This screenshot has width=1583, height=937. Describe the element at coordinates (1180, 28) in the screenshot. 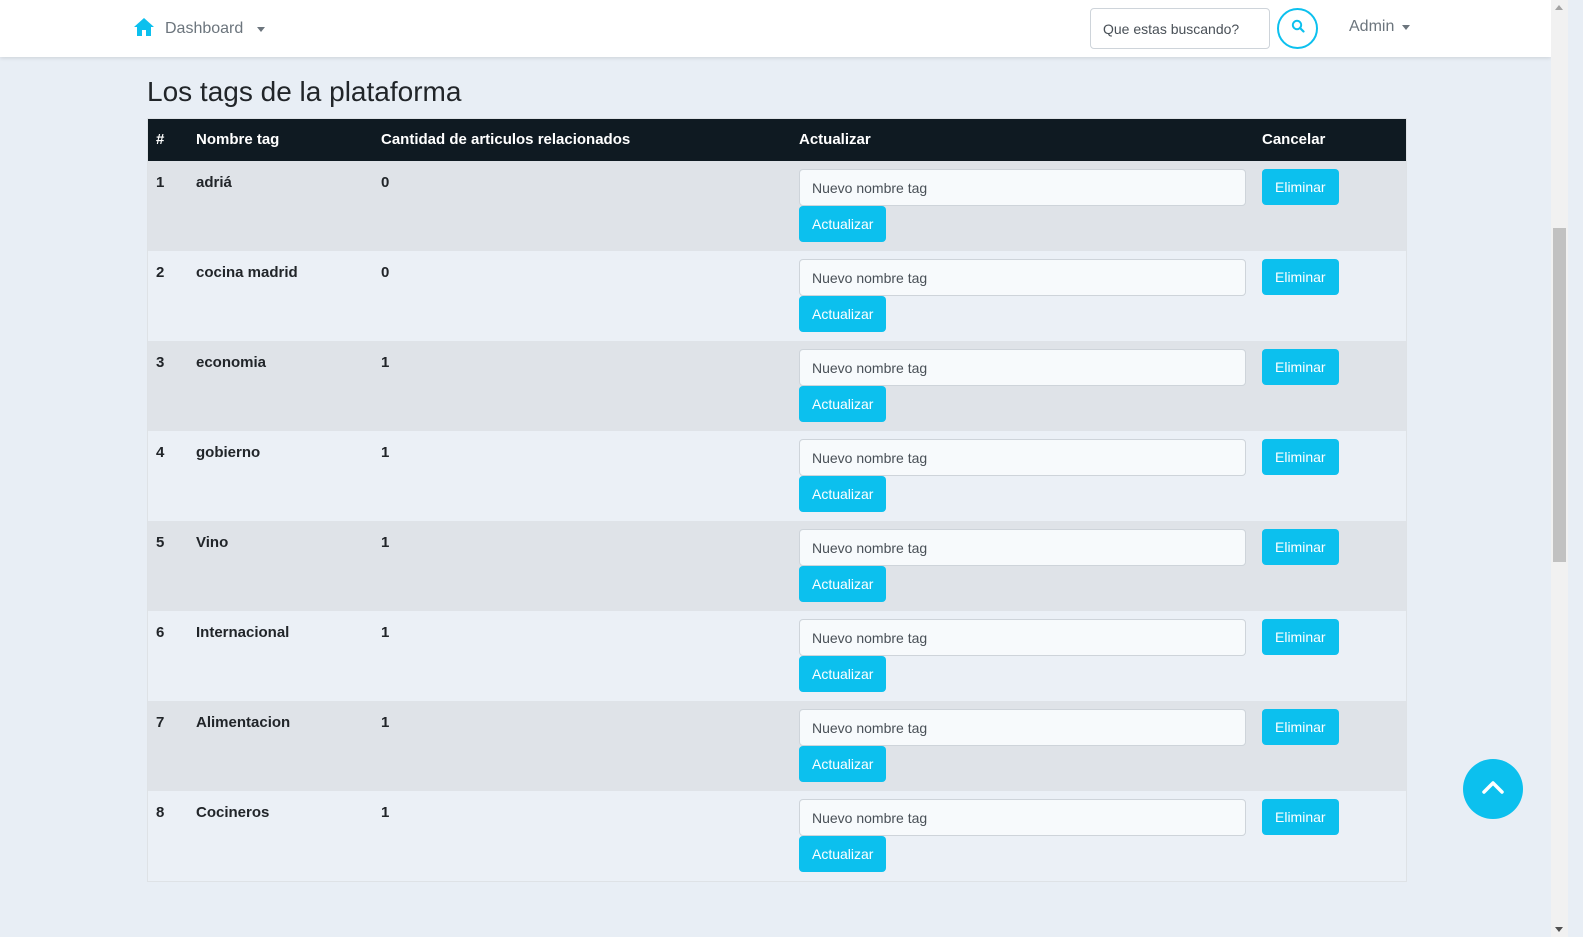

I see `search-input` at that location.